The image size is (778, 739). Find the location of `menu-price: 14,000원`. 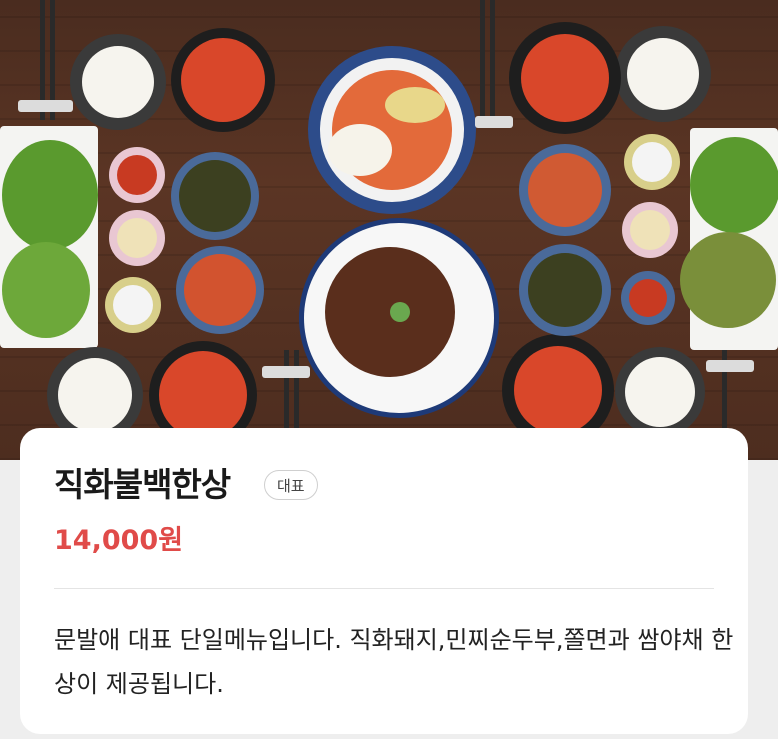

menu-price: 14,000원 is located at coordinates (119, 540).